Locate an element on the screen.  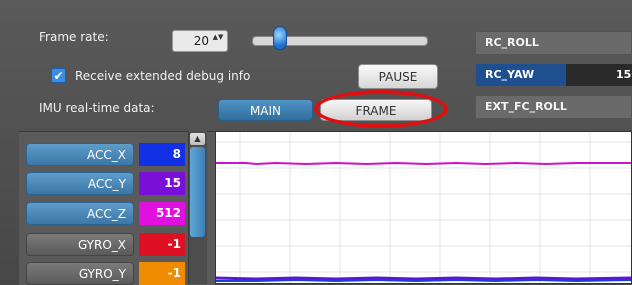
frame-rate-value: 20 is located at coordinates (201, 41).